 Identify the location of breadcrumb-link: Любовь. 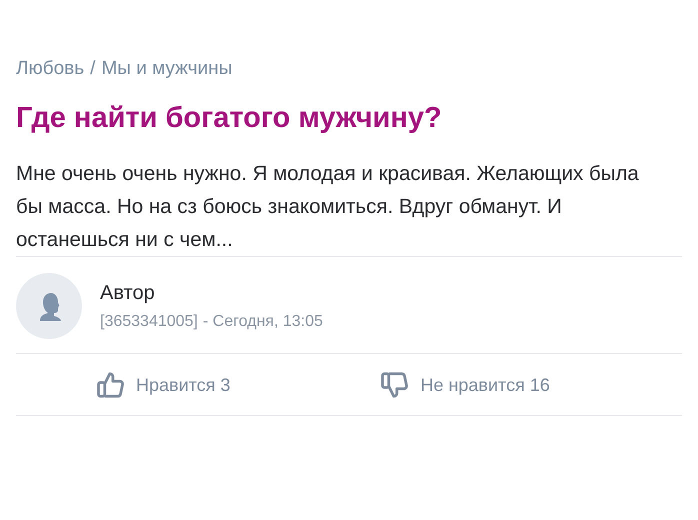
(50, 69).